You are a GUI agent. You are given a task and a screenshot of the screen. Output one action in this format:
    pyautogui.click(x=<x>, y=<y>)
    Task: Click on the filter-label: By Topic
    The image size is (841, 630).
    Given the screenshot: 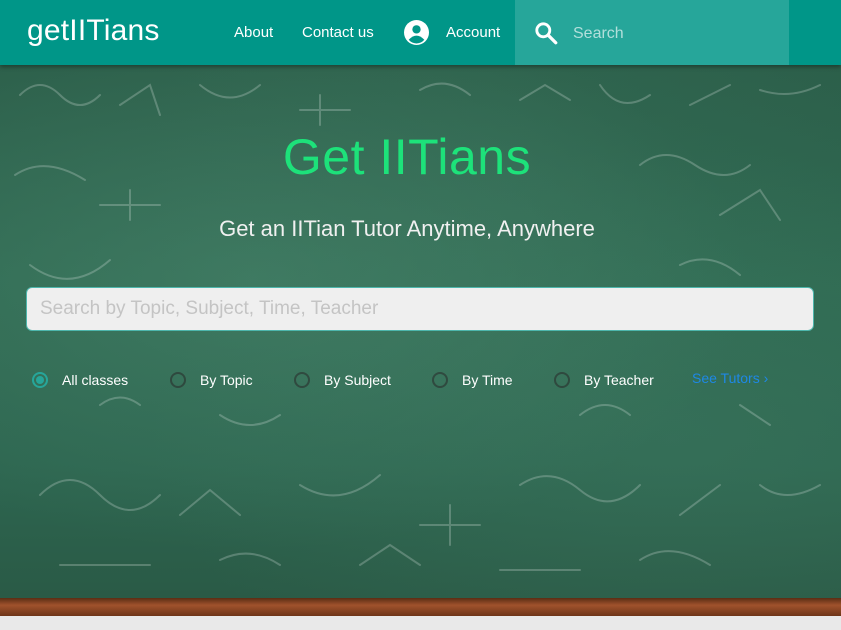 What is the action you would take?
    pyautogui.click(x=226, y=380)
    